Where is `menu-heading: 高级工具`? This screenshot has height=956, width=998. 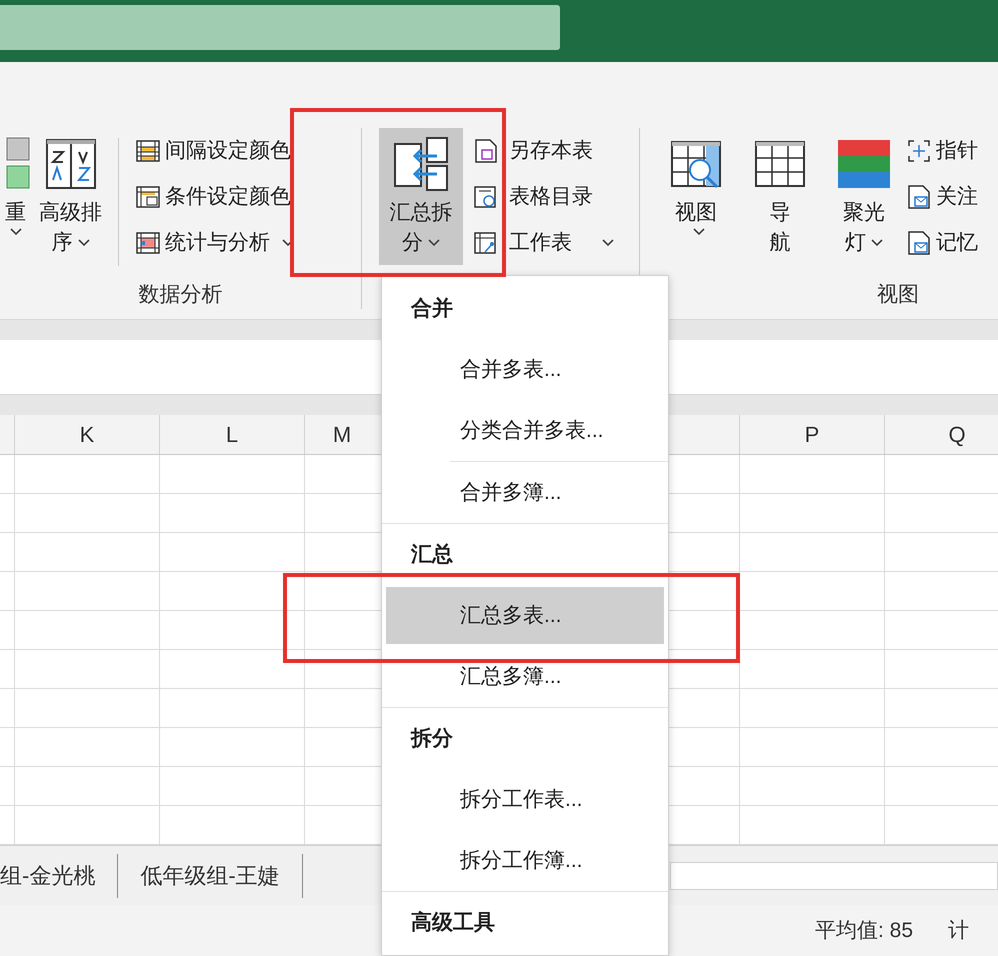
menu-heading: 高级工具 is located at coordinates (453, 923).